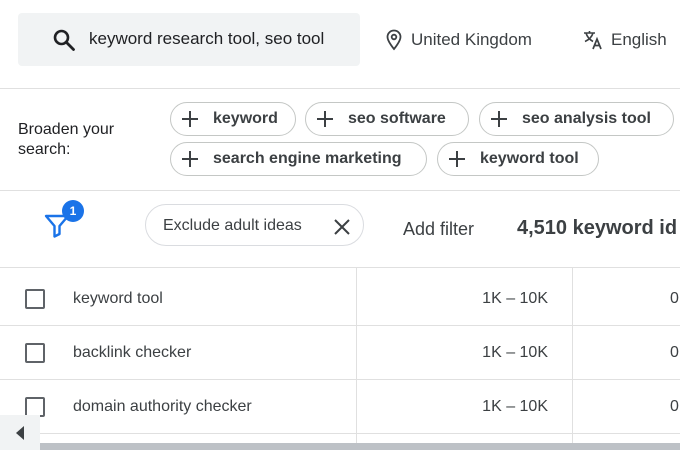 This screenshot has height=450, width=680. I want to click on chip-label: search engine marketing, so click(307, 158).